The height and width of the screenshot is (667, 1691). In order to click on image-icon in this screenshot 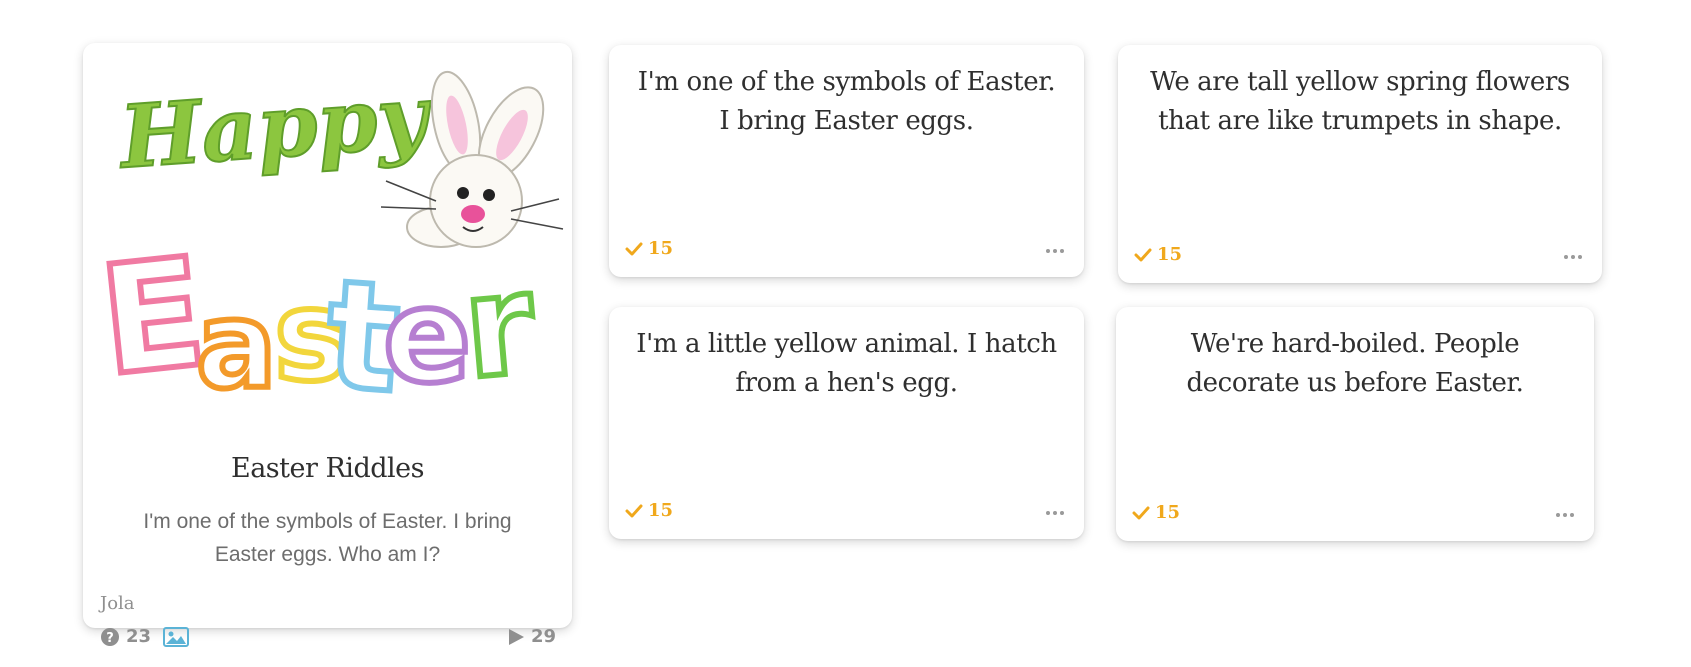, I will do `click(176, 636)`.